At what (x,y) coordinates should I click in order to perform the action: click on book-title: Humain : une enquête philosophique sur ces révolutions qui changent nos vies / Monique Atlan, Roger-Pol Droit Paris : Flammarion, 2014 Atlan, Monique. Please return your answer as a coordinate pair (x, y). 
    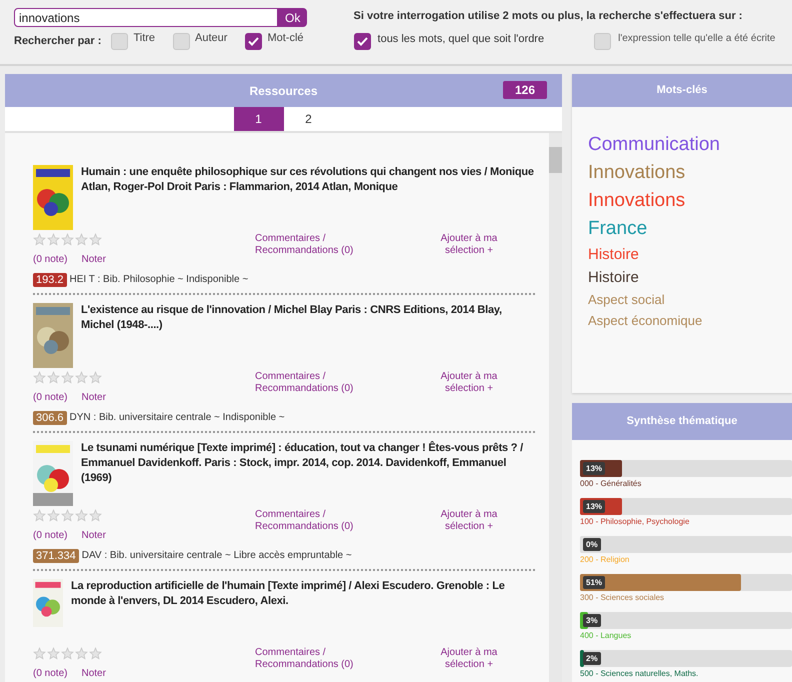
    Looking at the image, I should click on (308, 197).